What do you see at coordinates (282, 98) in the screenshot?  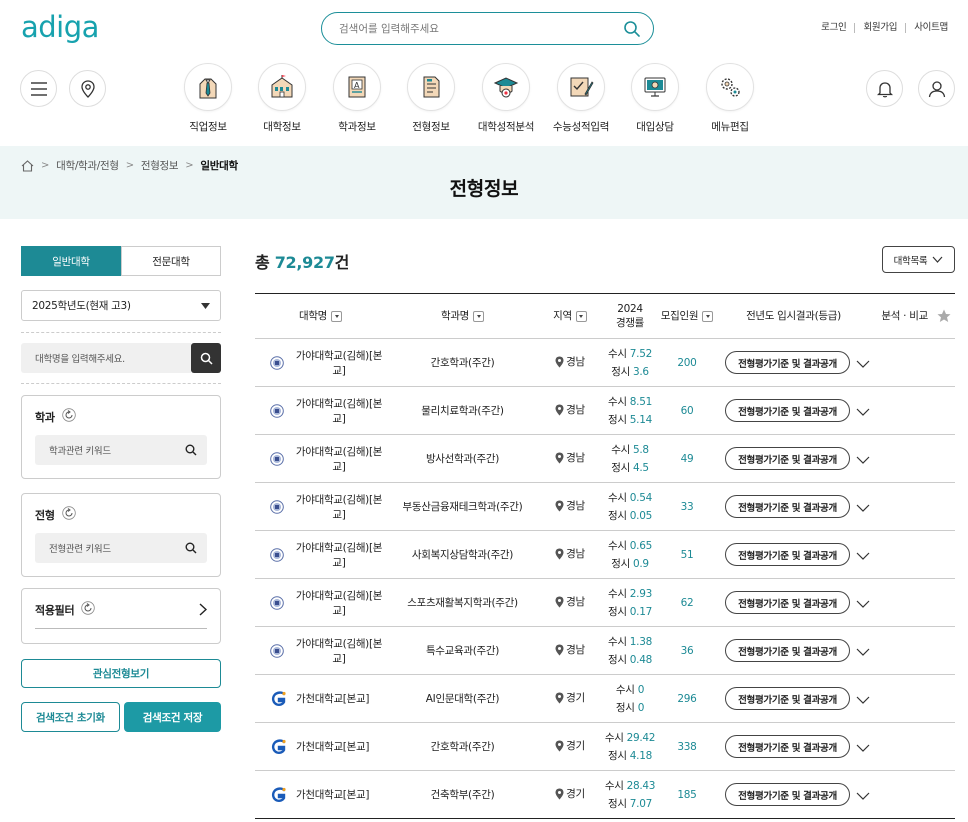 I see `menu-university-info: 대학정보` at bounding box center [282, 98].